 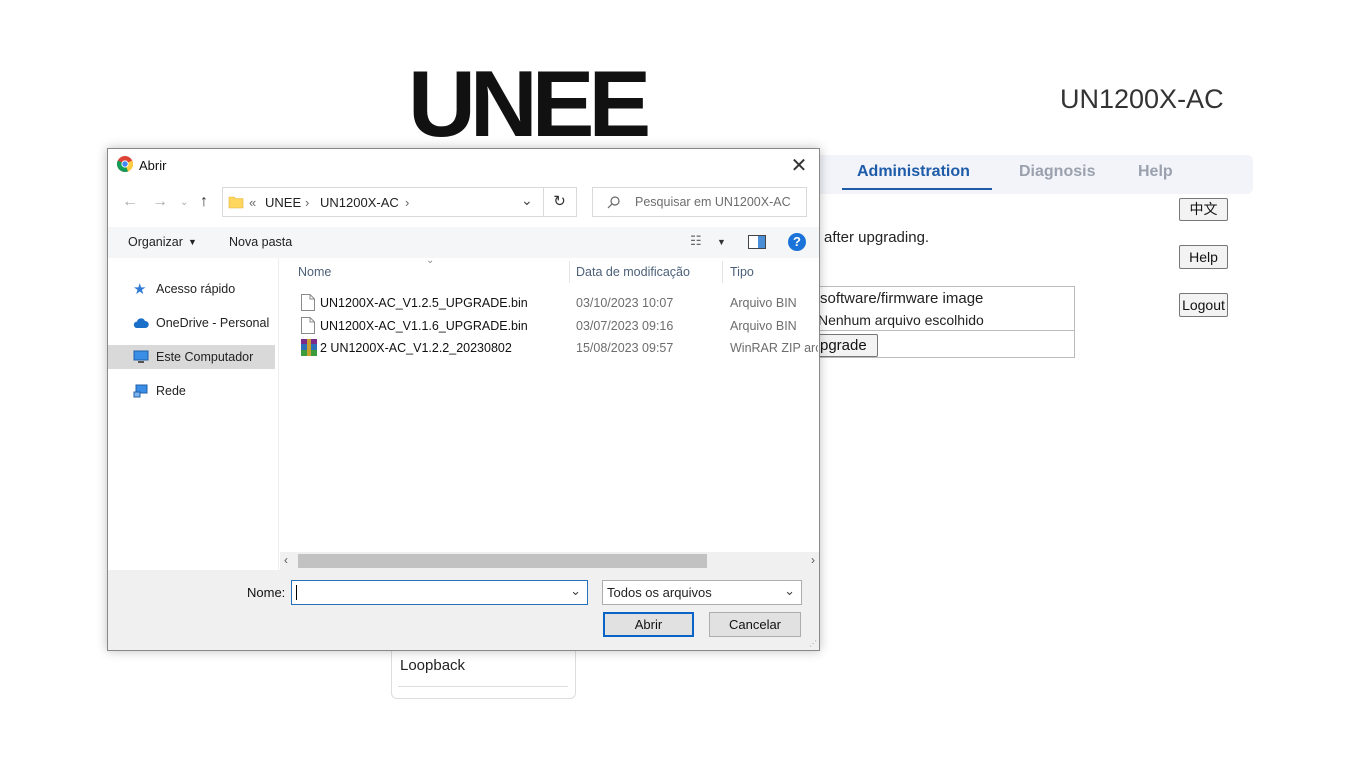 What do you see at coordinates (140, 391) in the screenshot?
I see `network-icon` at bounding box center [140, 391].